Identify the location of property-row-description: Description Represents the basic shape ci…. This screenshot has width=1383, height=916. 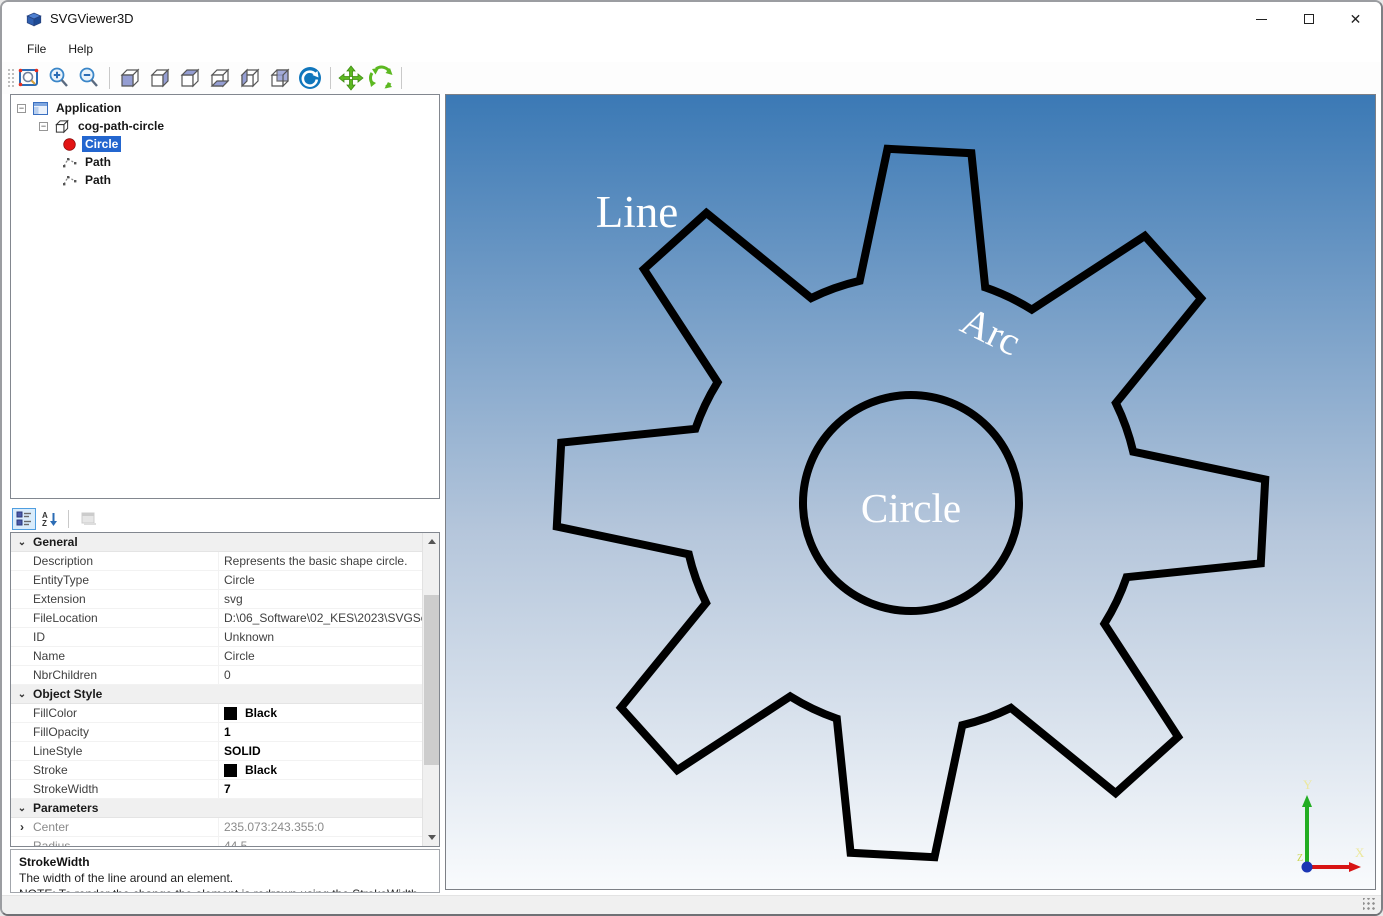
(216, 561).